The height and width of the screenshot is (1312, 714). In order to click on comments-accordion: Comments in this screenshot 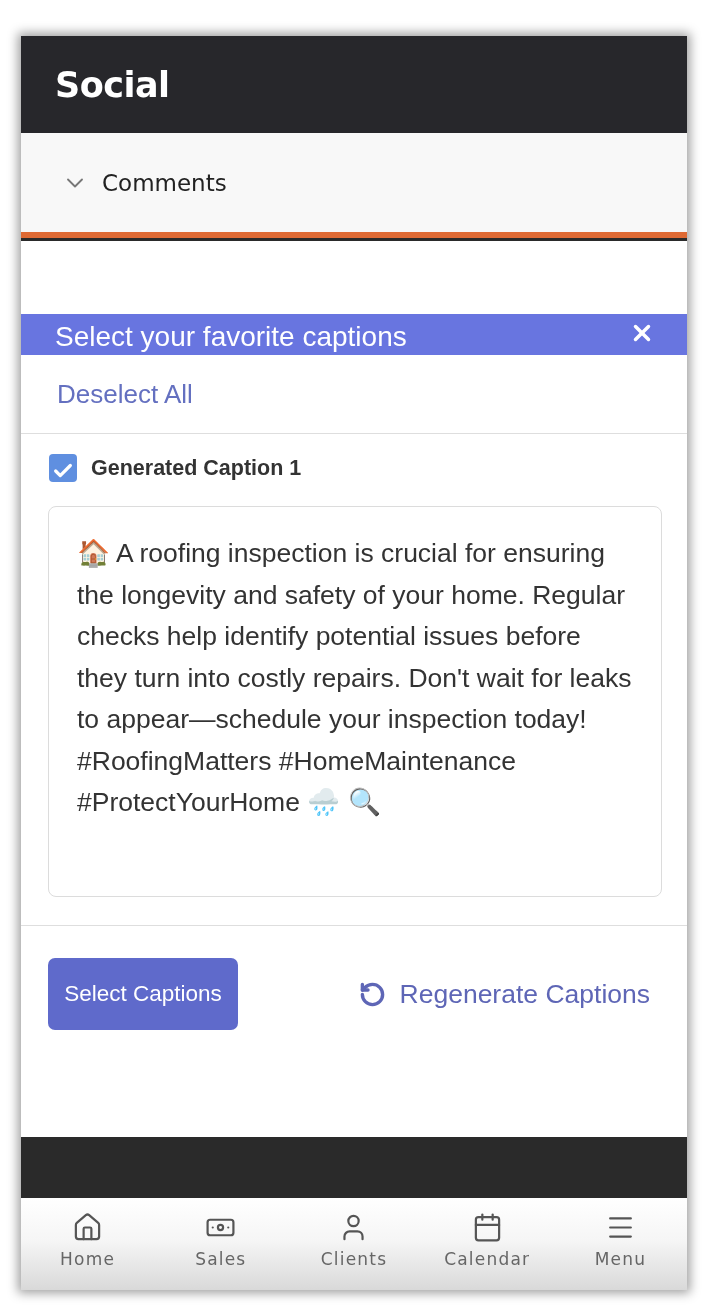, I will do `click(354, 182)`.